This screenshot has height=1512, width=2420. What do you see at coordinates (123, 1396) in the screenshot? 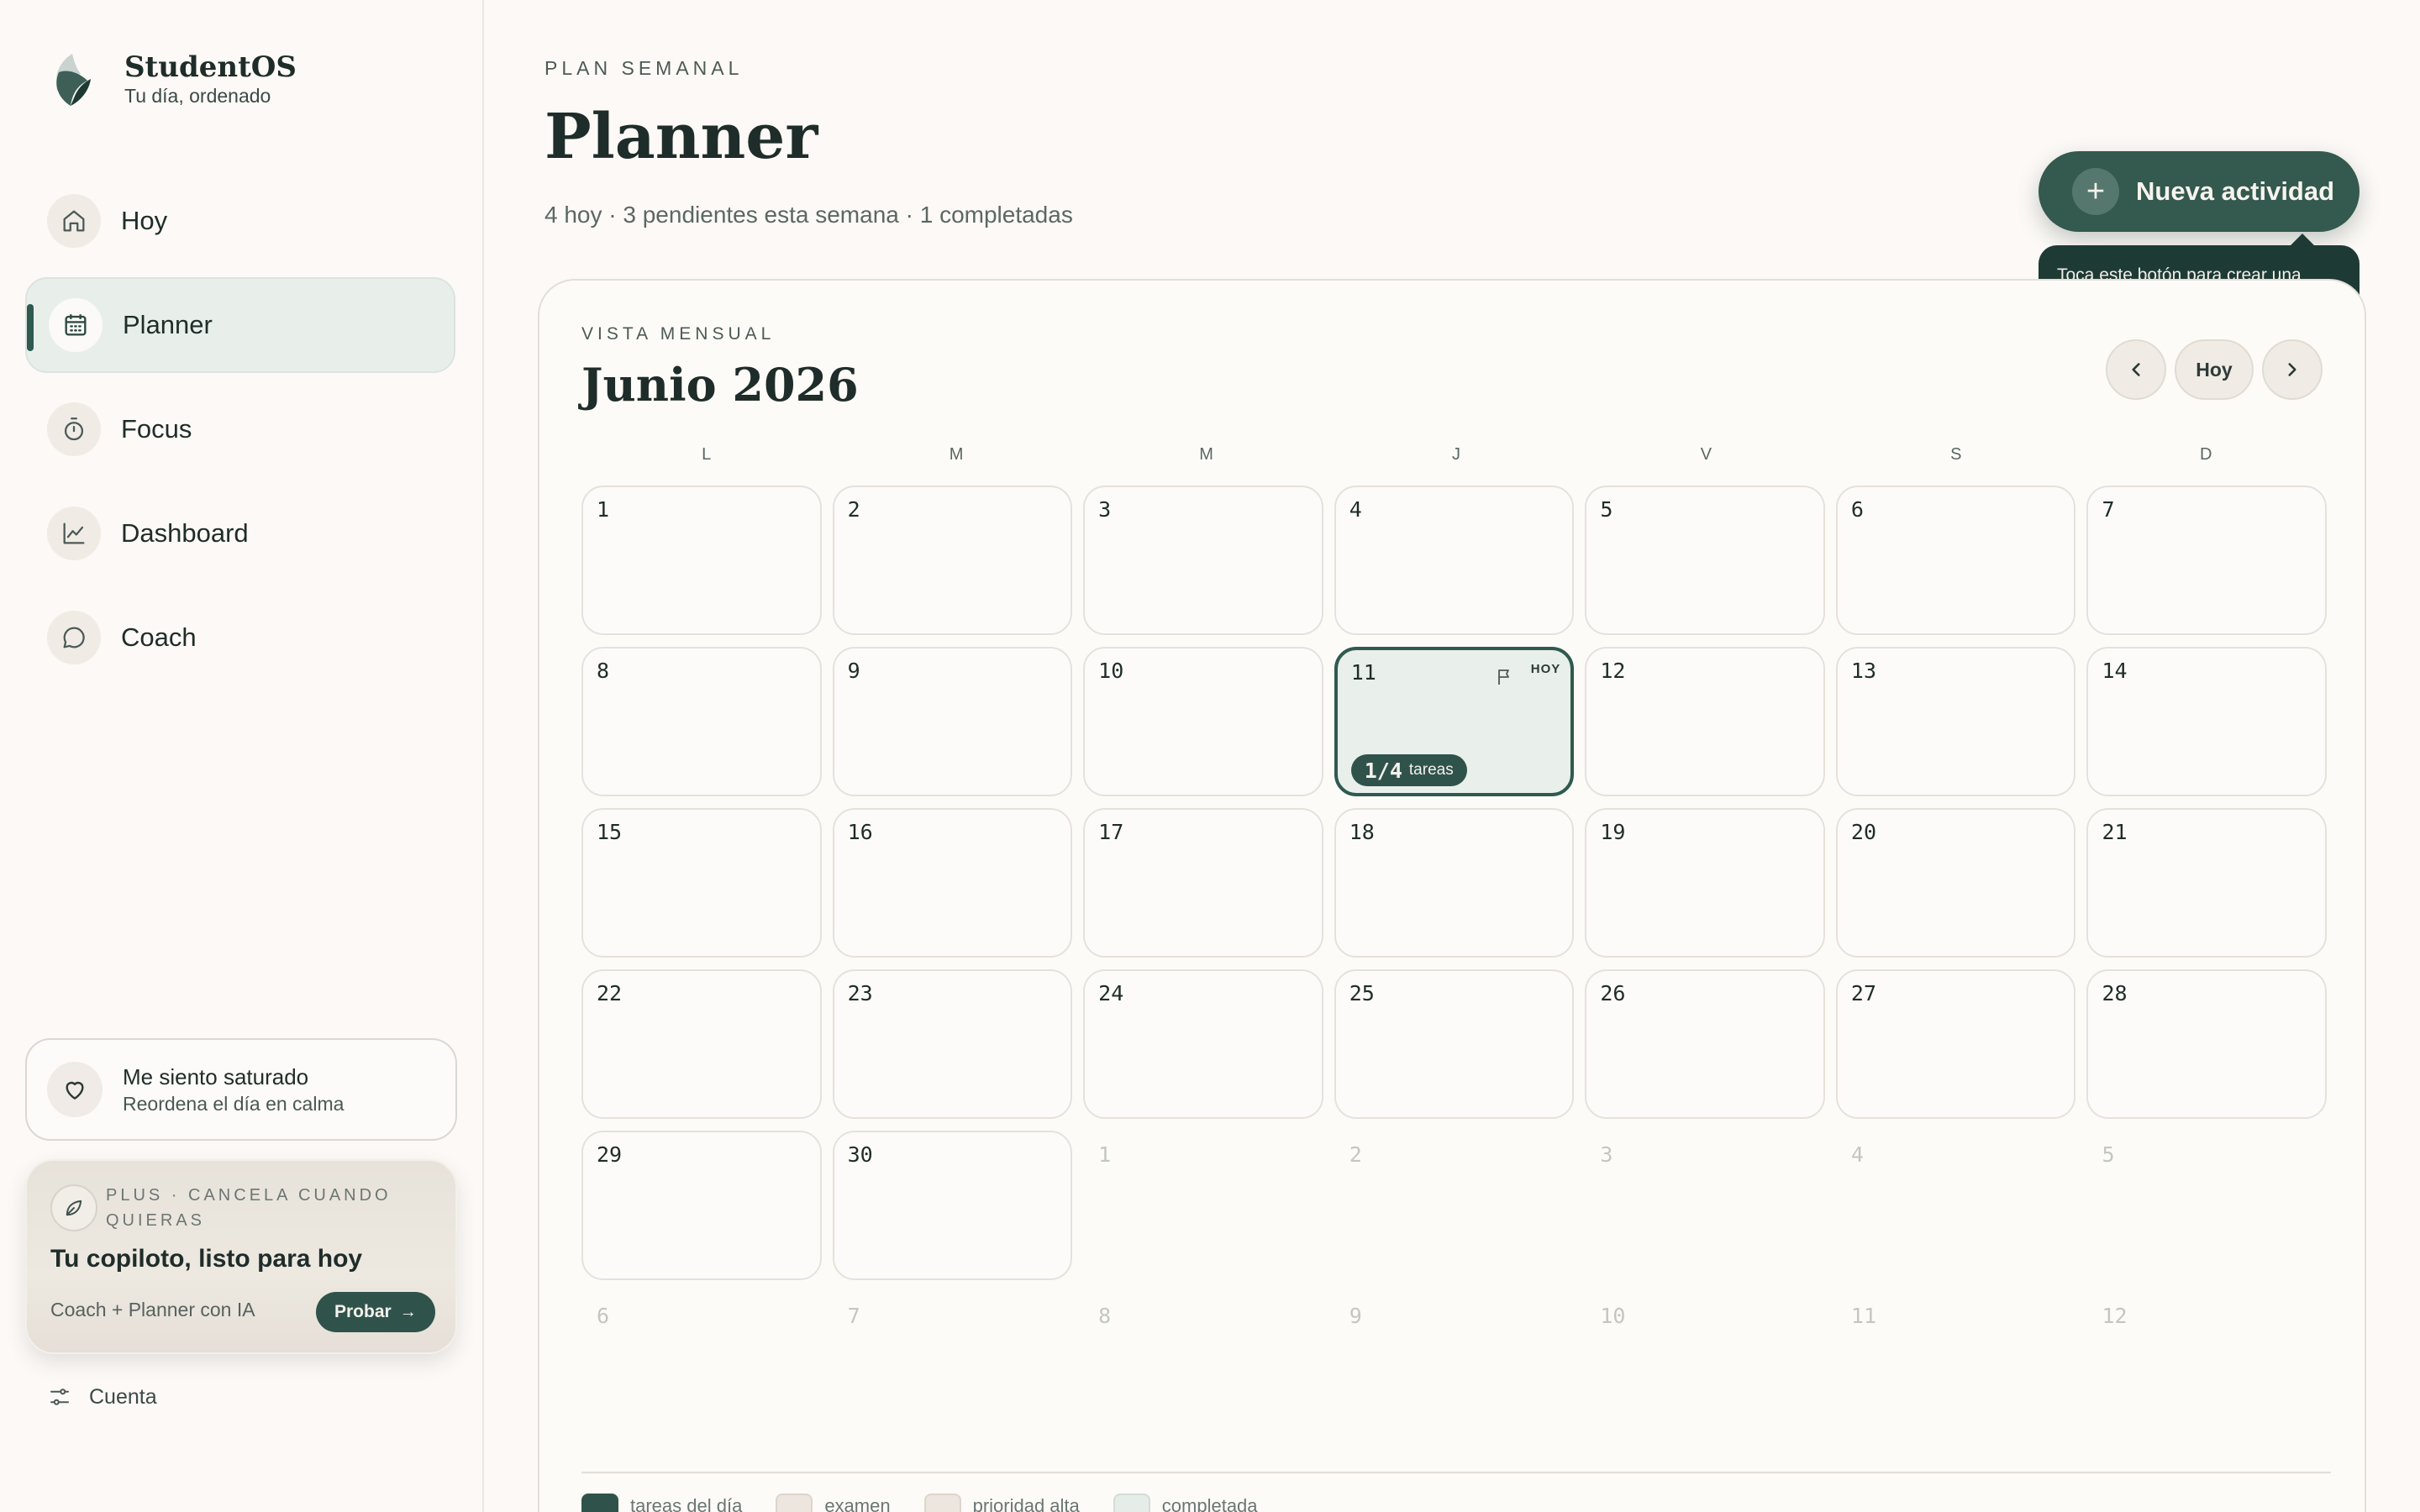
I see `account-label: Cuenta` at bounding box center [123, 1396].